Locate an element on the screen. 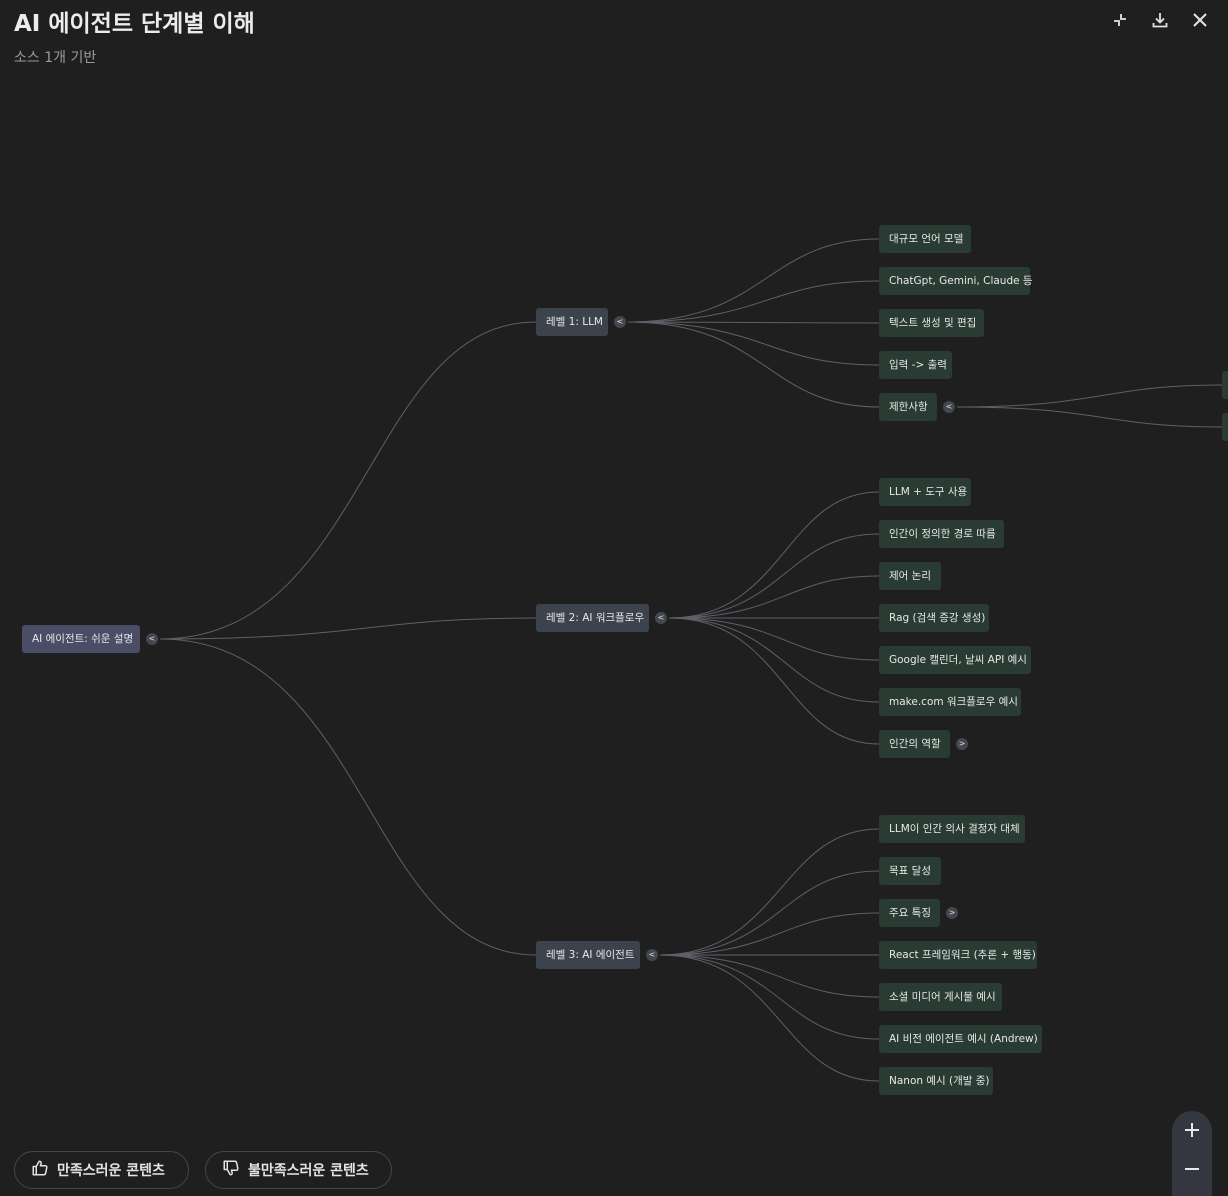 The width and height of the screenshot is (1228, 1196). thumbs-up-icon is located at coordinates (40, 1170).